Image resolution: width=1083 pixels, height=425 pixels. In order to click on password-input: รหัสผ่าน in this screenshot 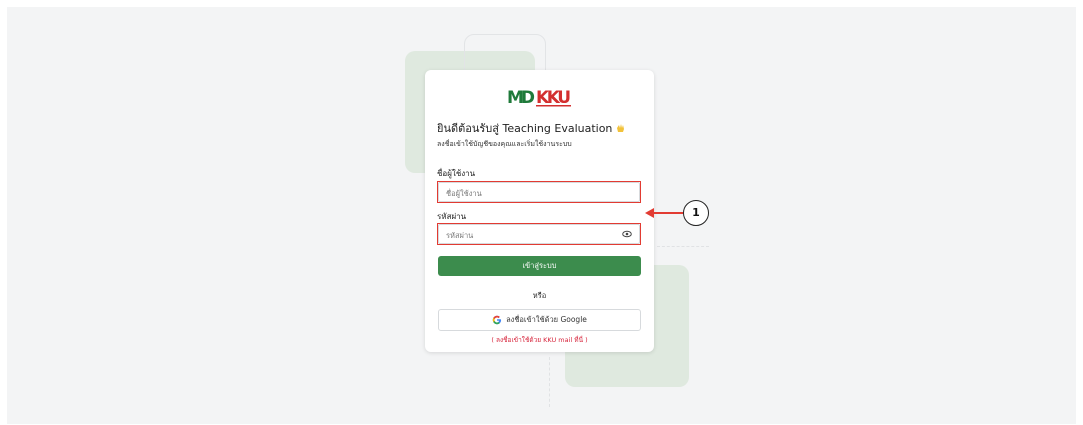, I will do `click(539, 234)`.